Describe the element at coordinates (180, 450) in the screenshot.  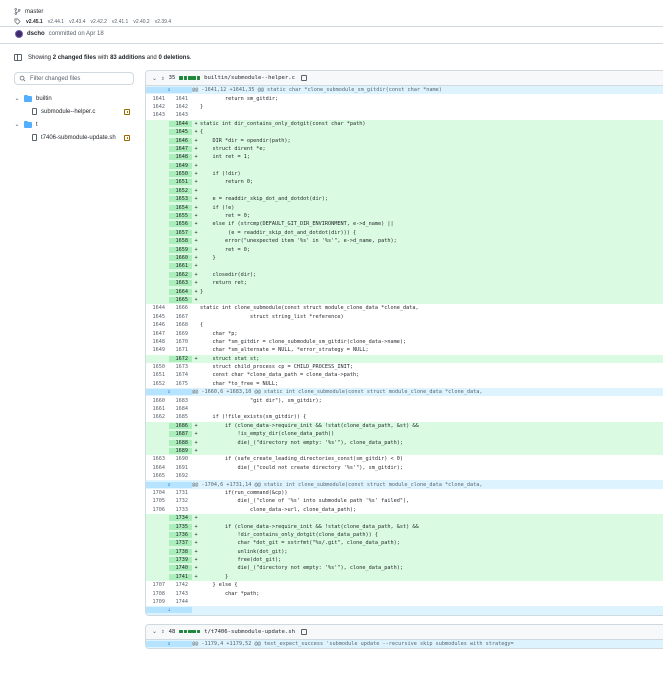
I see `new-line-number: 1689` at that location.